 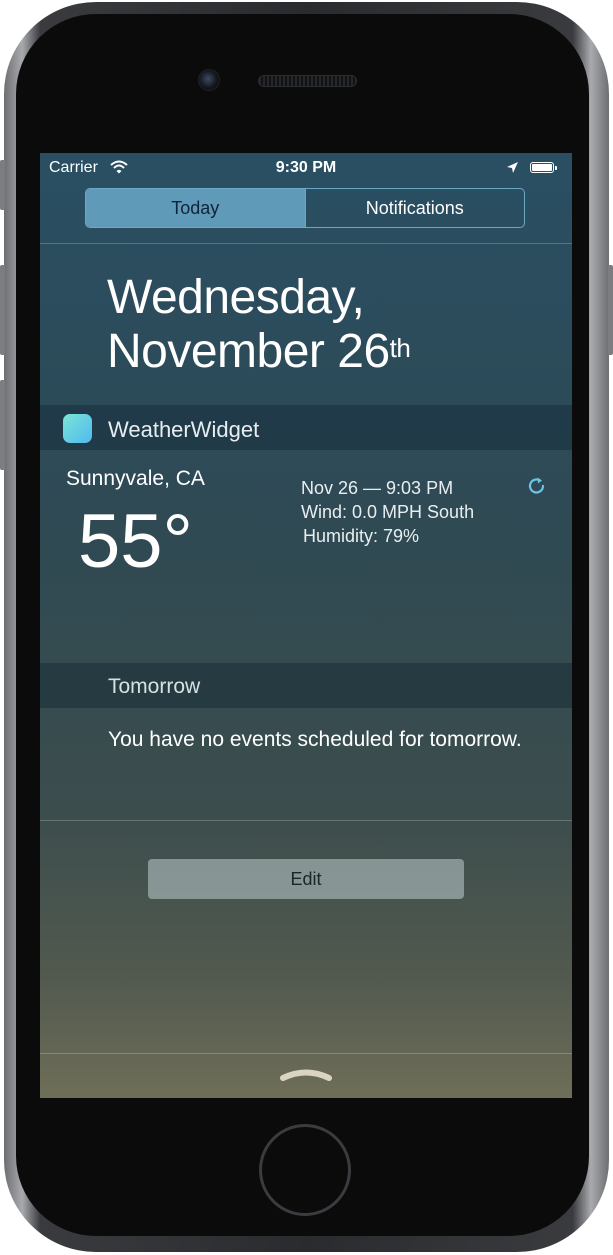 What do you see at coordinates (209, 80) in the screenshot?
I see `front-camera` at bounding box center [209, 80].